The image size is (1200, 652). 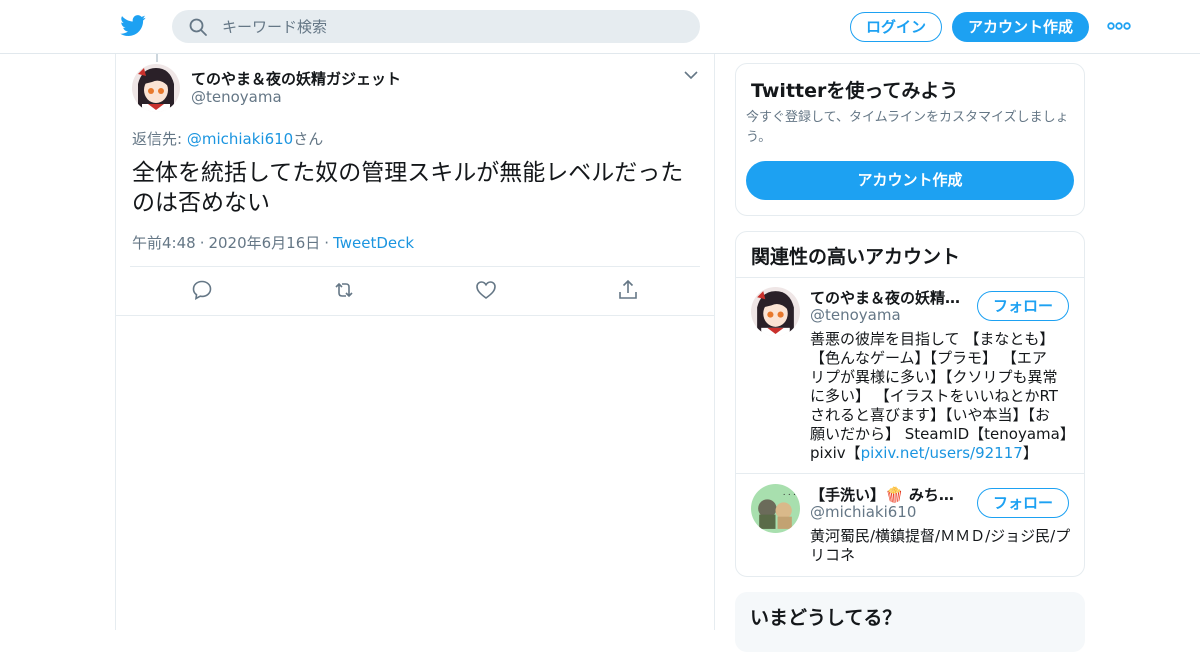 What do you see at coordinates (941, 546) in the screenshot?
I see `account-bio: 黄河蜀民/横鎮提督/ＭＭＤ/ジョジ民/プ リコネ` at bounding box center [941, 546].